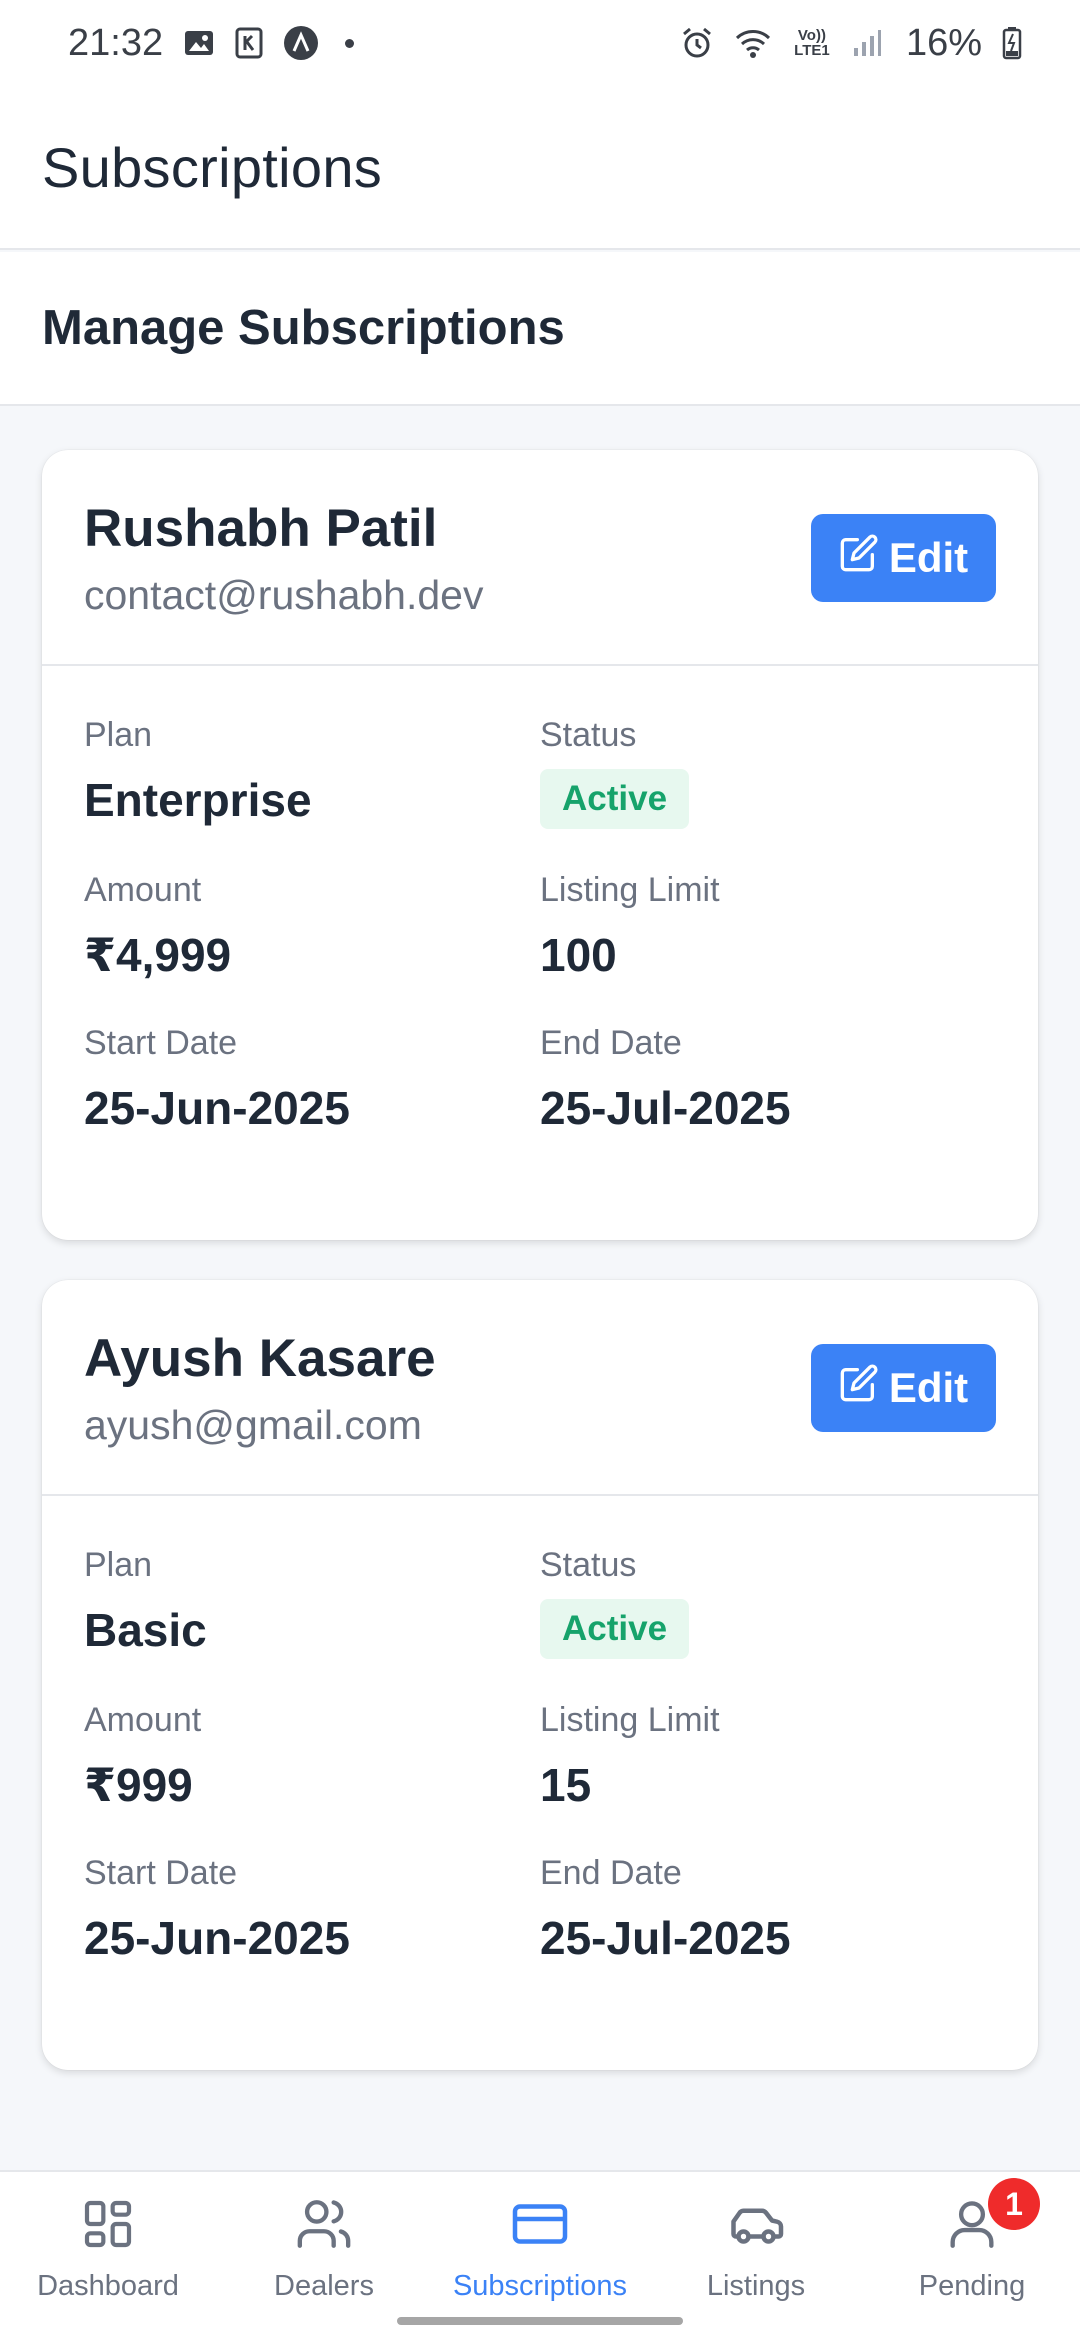  What do you see at coordinates (851, 43) in the screenshot?
I see `status-right: Vo)) LTE1 16%` at bounding box center [851, 43].